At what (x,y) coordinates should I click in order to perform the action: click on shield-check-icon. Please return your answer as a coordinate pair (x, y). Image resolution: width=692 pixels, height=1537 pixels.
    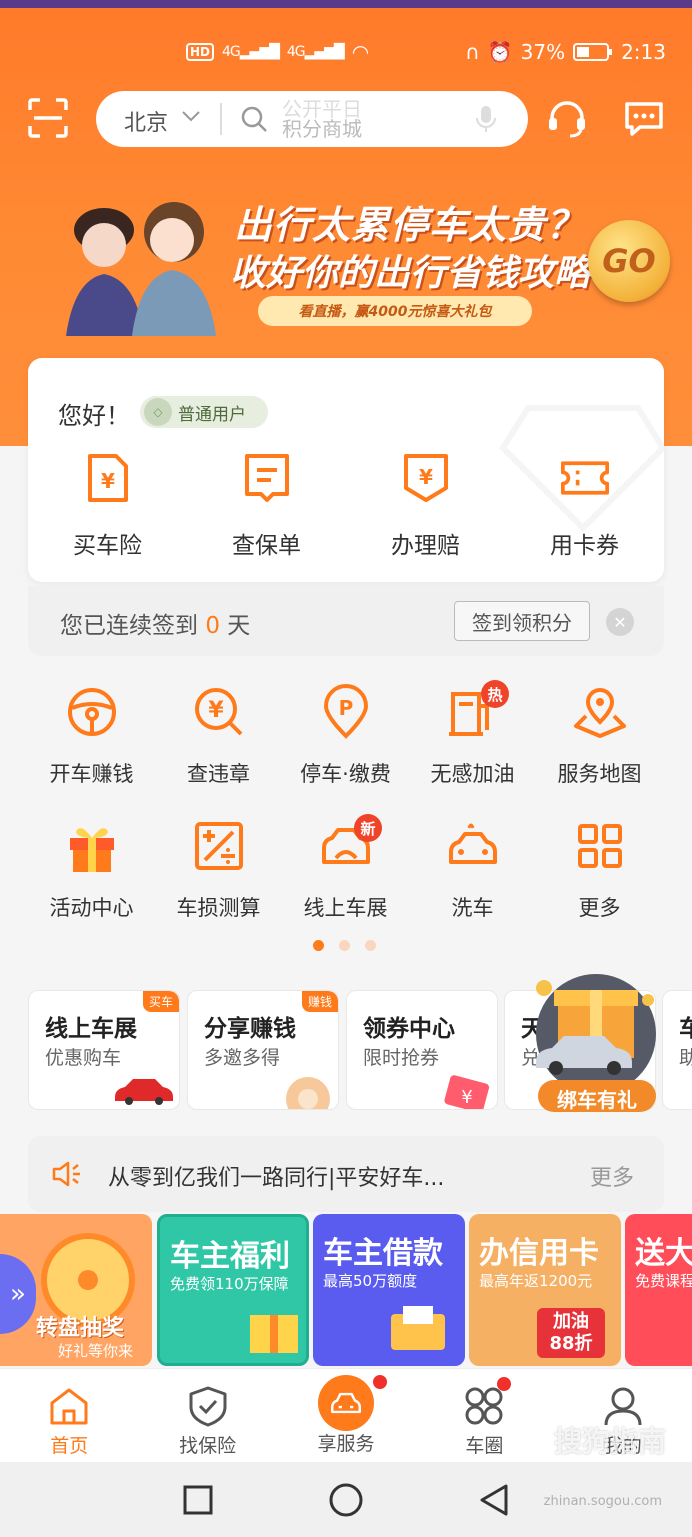
    Looking at the image, I should click on (208, 1406).